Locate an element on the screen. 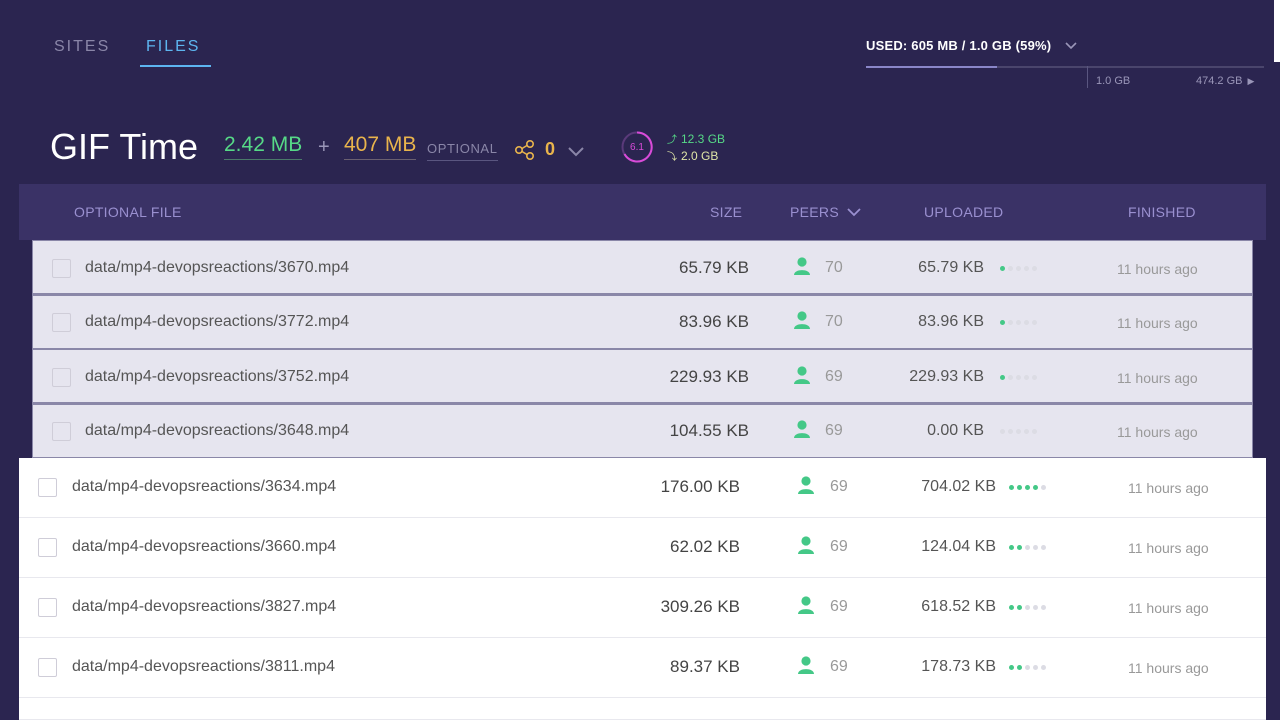 This screenshot has height=720, width=1280. file-name: data/mp4-devopsreactions/3772.mp4 is located at coordinates (217, 322).